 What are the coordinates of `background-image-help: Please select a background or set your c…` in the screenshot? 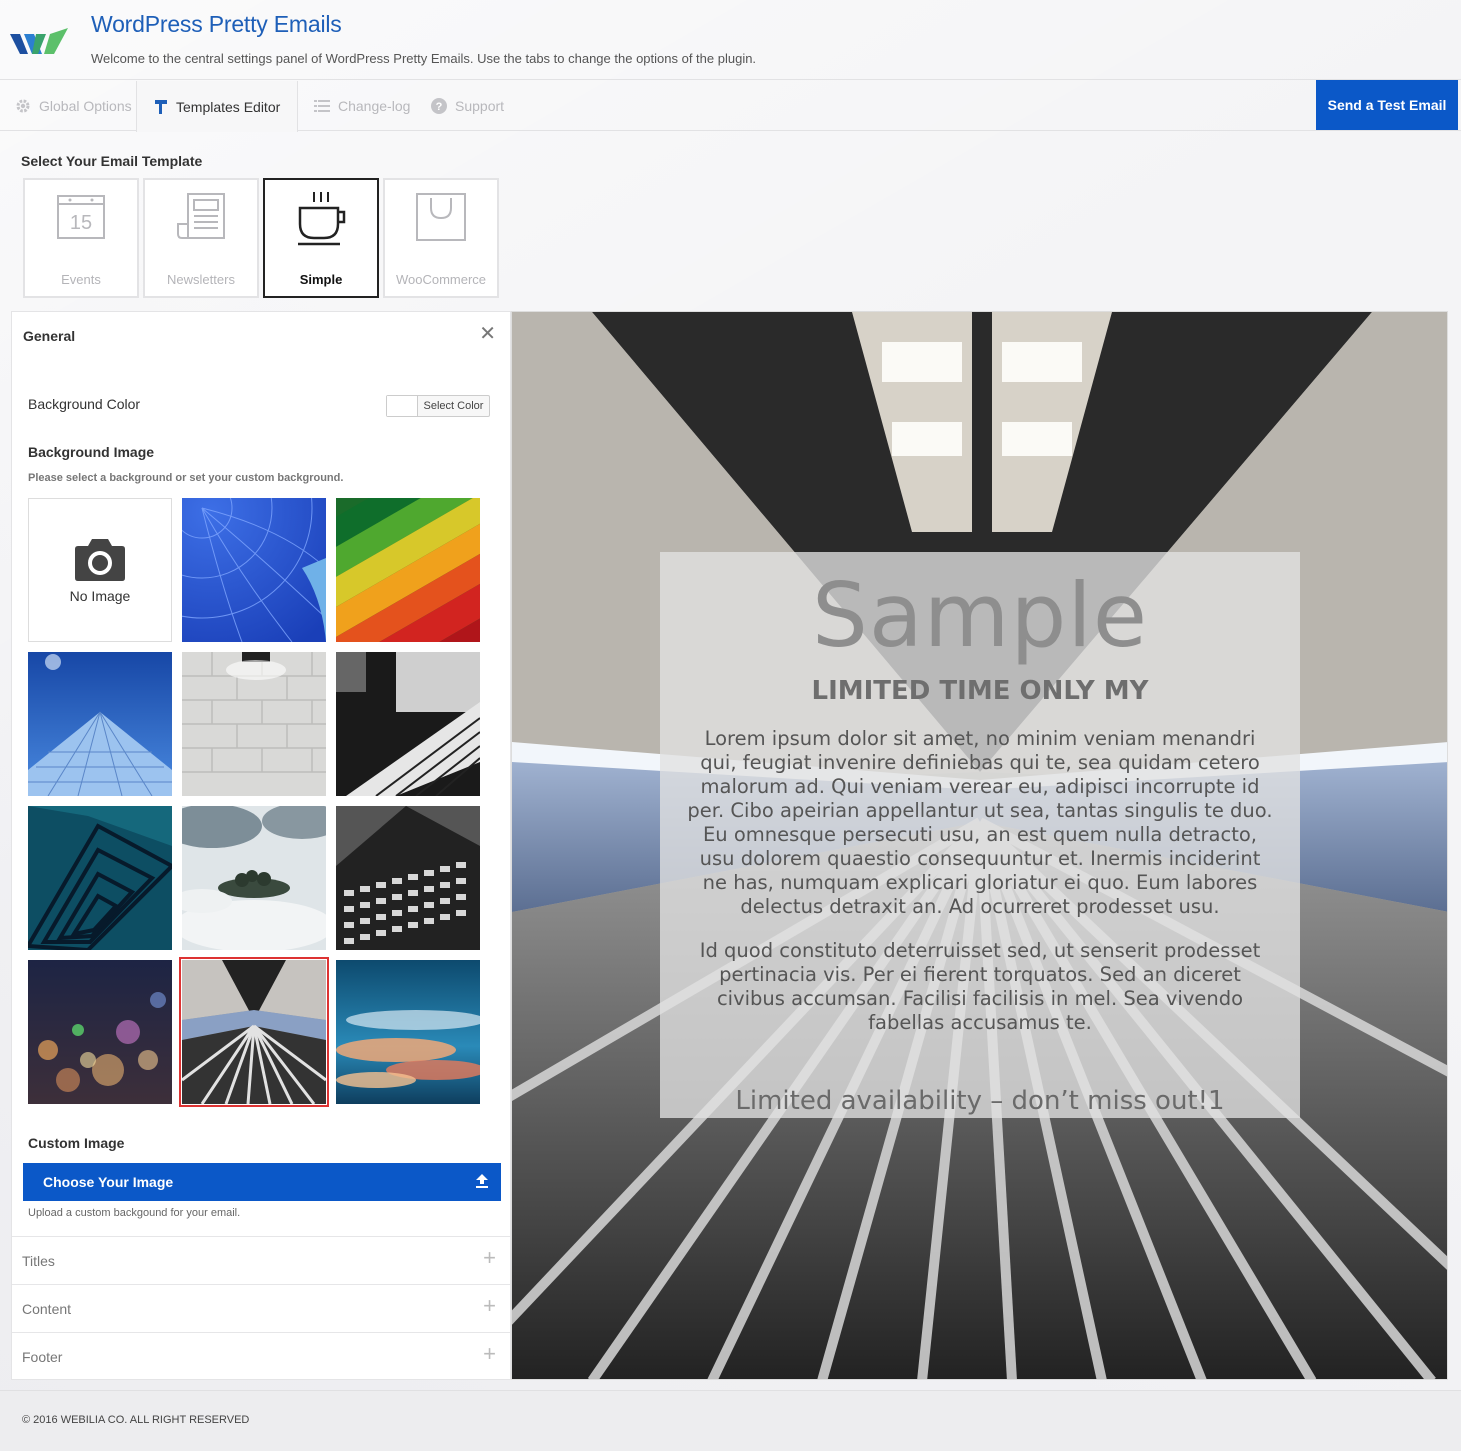 It's located at (186, 478).